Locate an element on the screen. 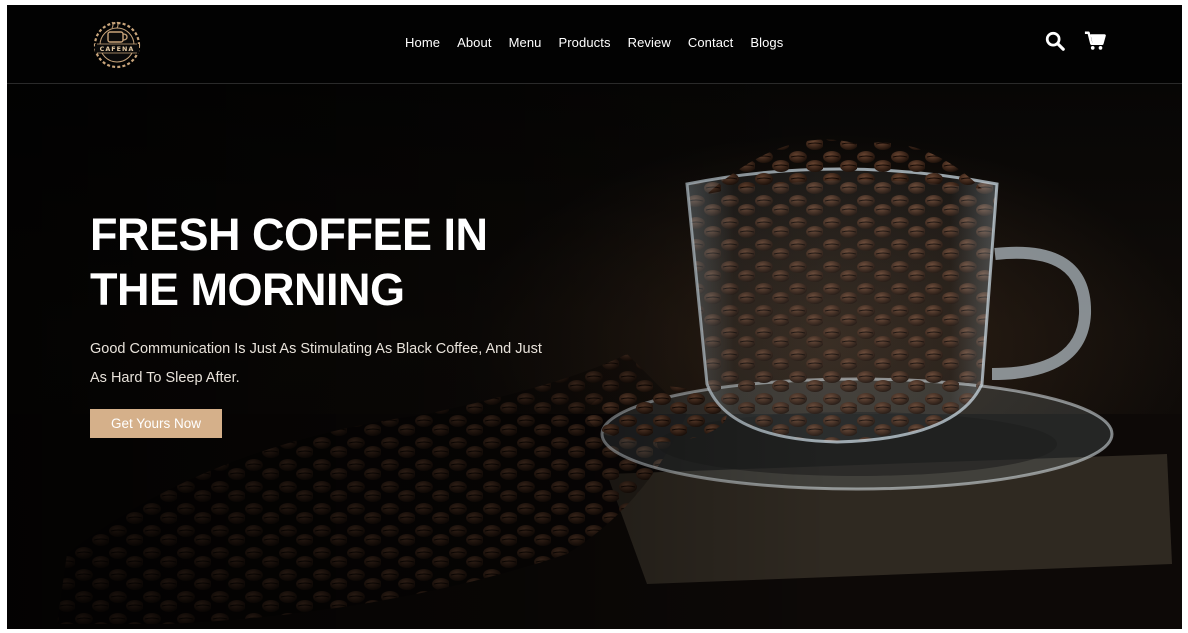 This screenshot has width=1188, height=633. logo-text: CAFENA is located at coordinates (117, 49).